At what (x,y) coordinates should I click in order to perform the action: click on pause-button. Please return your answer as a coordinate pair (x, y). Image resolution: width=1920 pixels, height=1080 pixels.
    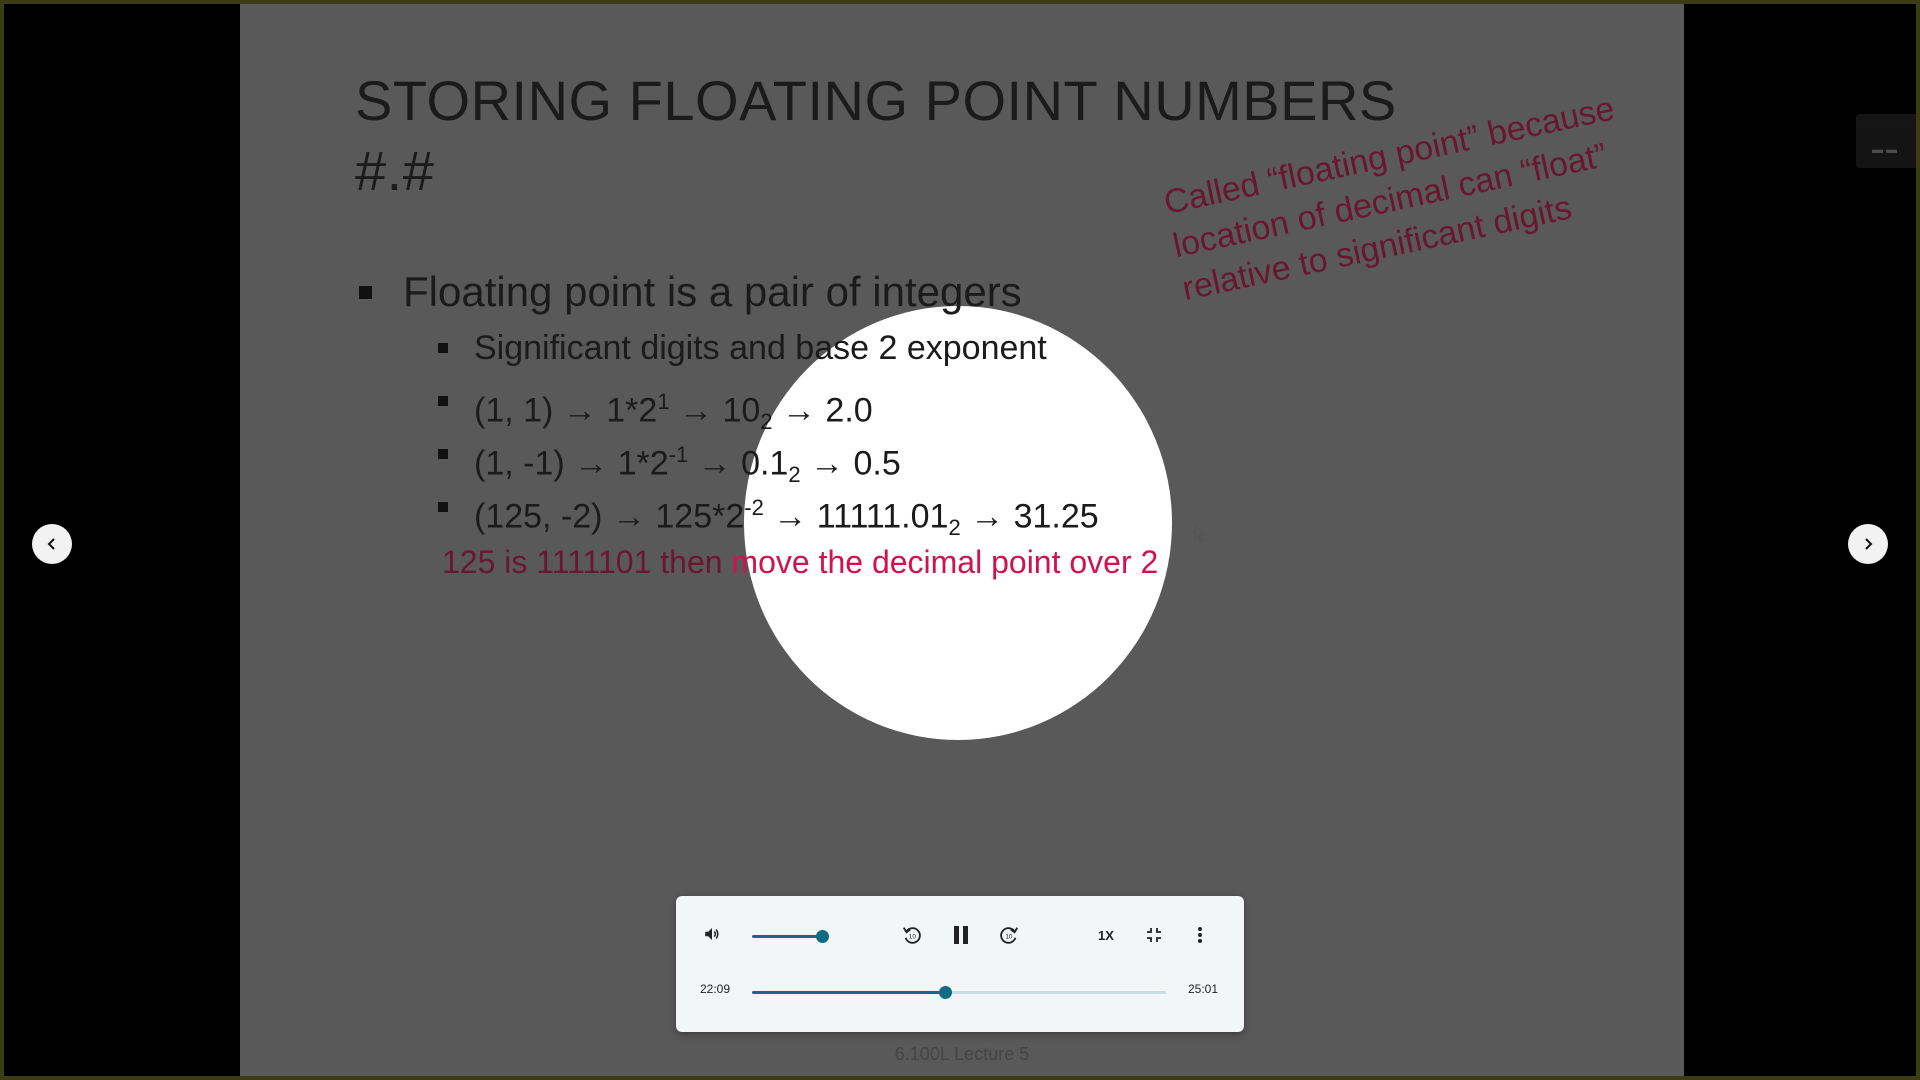
    Looking at the image, I should click on (961, 935).